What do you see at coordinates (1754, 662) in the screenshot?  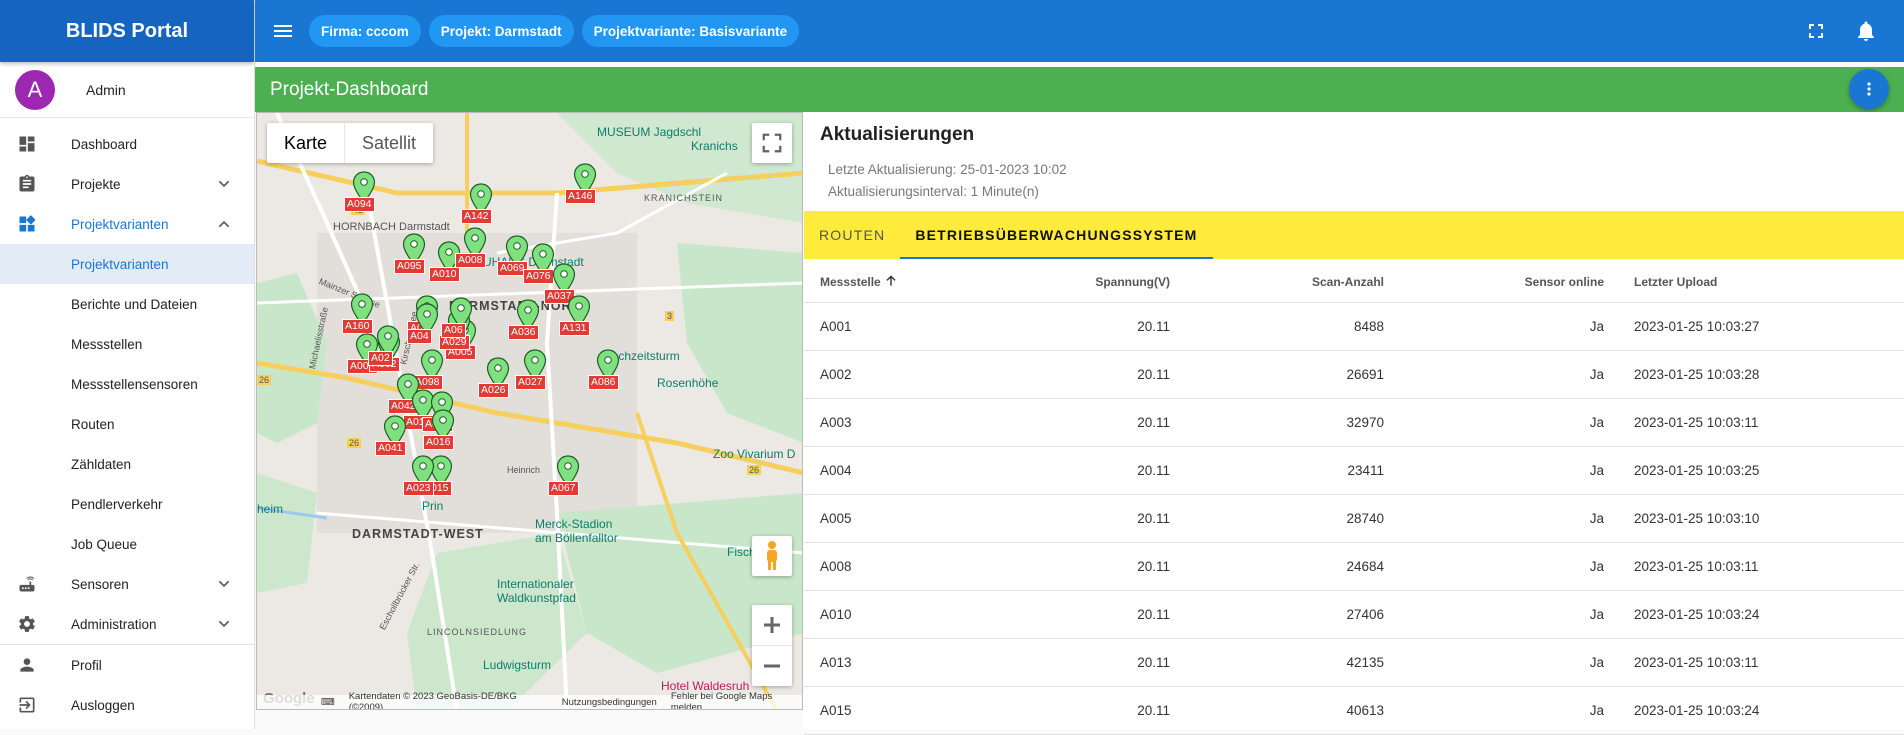 I see `cell-letzter-upload: 2023-01-25 10:03:11` at bounding box center [1754, 662].